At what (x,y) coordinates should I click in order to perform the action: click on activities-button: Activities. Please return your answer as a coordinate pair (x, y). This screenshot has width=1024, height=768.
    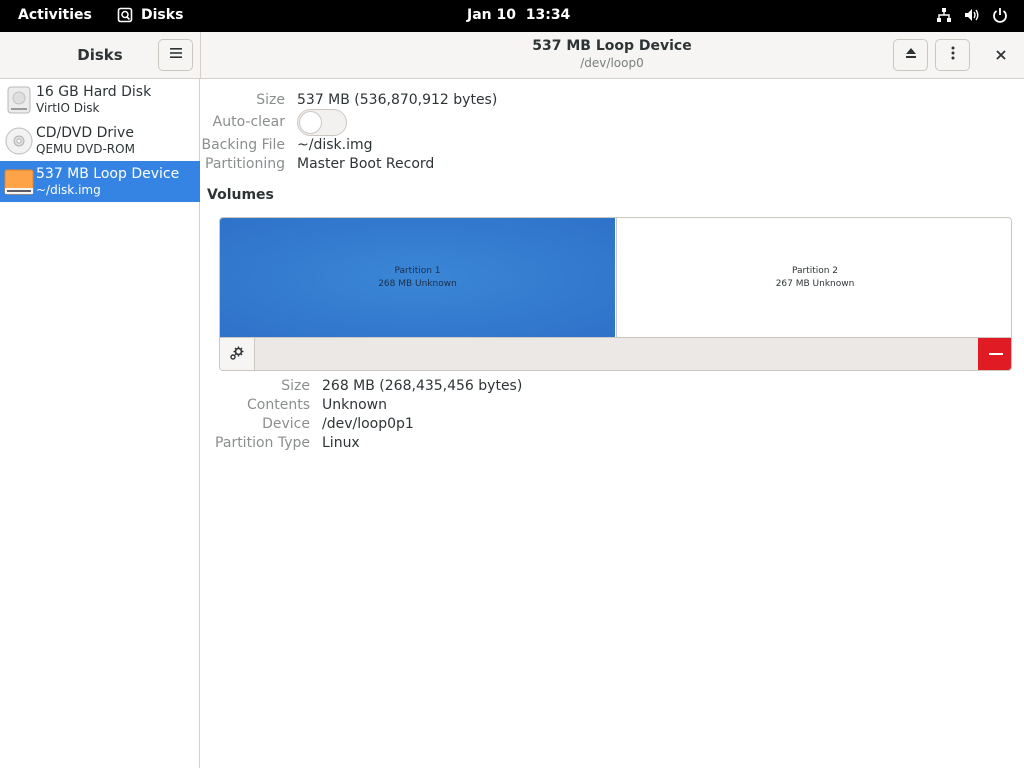
    Looking at the image, I should click on (55, 15).